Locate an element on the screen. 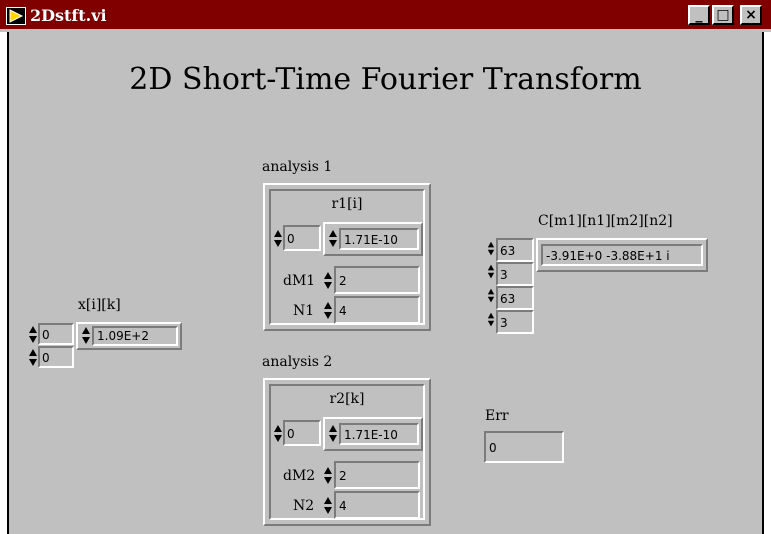 The height and width of the screenshot is (534, 771). x-array-label: x[i][k] is located at coordinates (99, 305).